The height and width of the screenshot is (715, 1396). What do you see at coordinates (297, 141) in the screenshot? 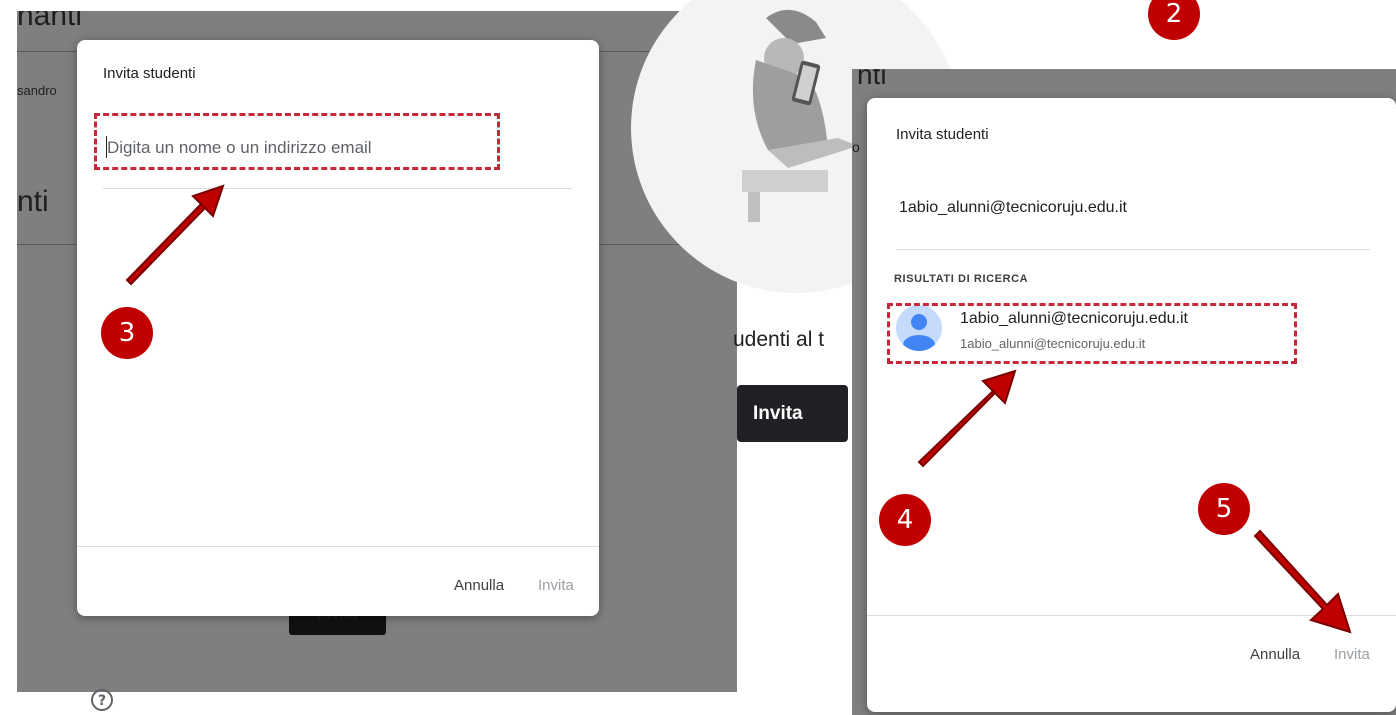
I see `input-highlight-box` at bounding box center [297, 141].